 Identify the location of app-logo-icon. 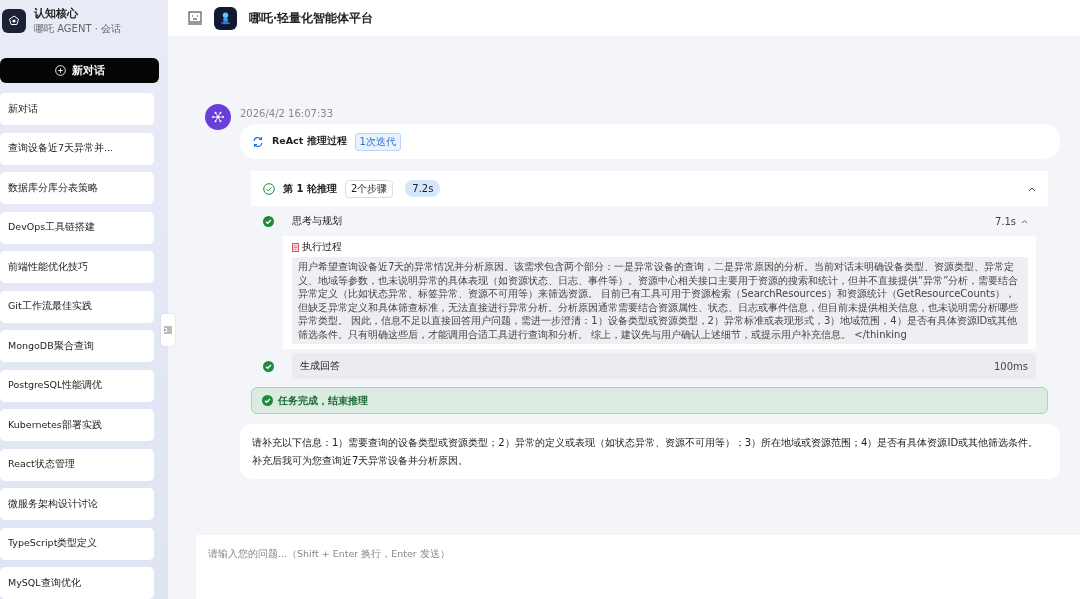
(14, 21).